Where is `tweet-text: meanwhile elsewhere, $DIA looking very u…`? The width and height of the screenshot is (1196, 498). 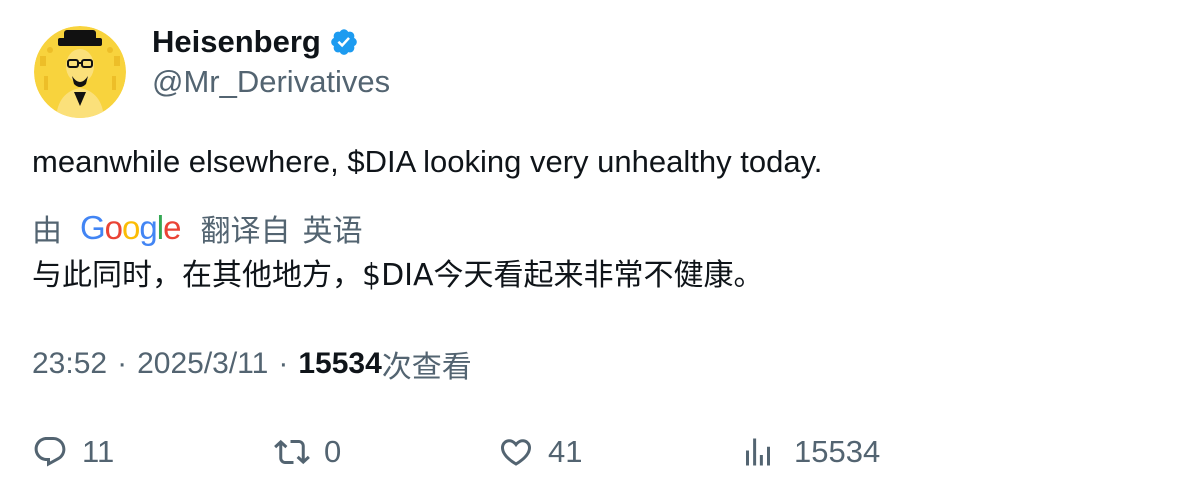
tweet-text: meanwhile elsewhere, $DIA looking very u… is located at coordinates (427, 161).